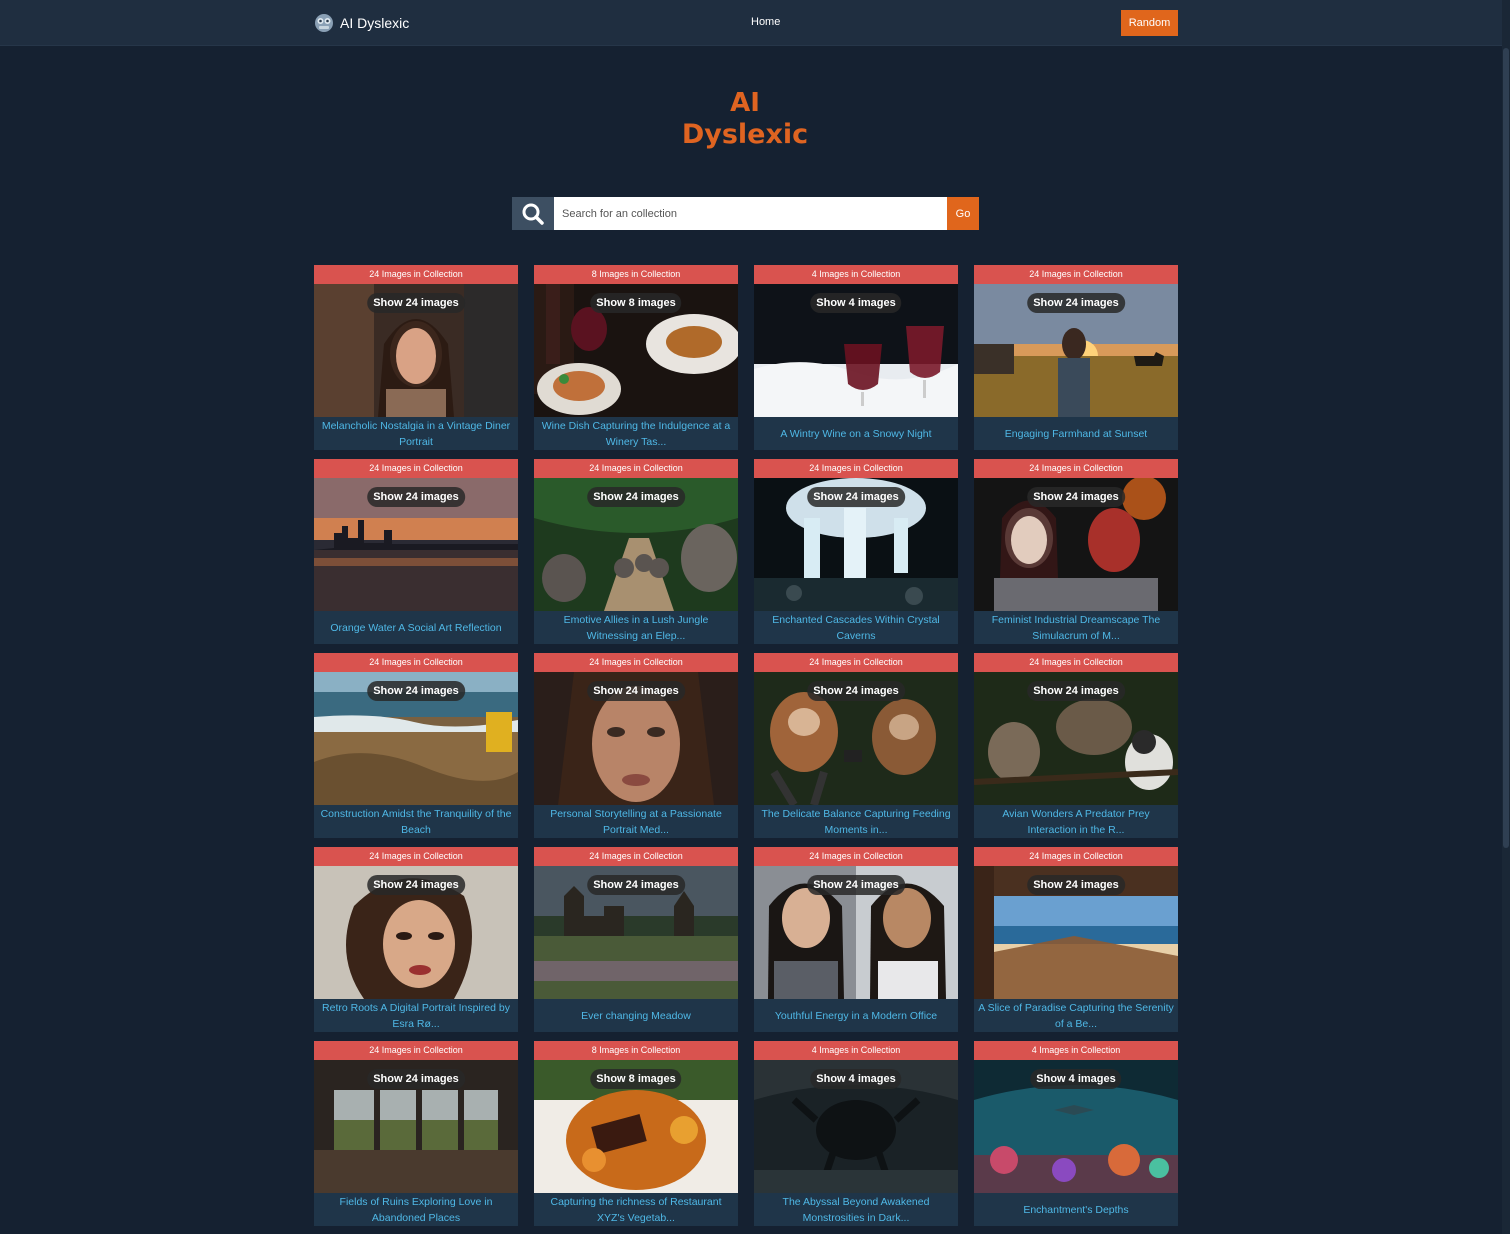 The image size is (1510, 1234). What do you see at coordinates (765, 22) in the screenshot?
I see `nav-home-link: Home` at bounding box center [765, 22].